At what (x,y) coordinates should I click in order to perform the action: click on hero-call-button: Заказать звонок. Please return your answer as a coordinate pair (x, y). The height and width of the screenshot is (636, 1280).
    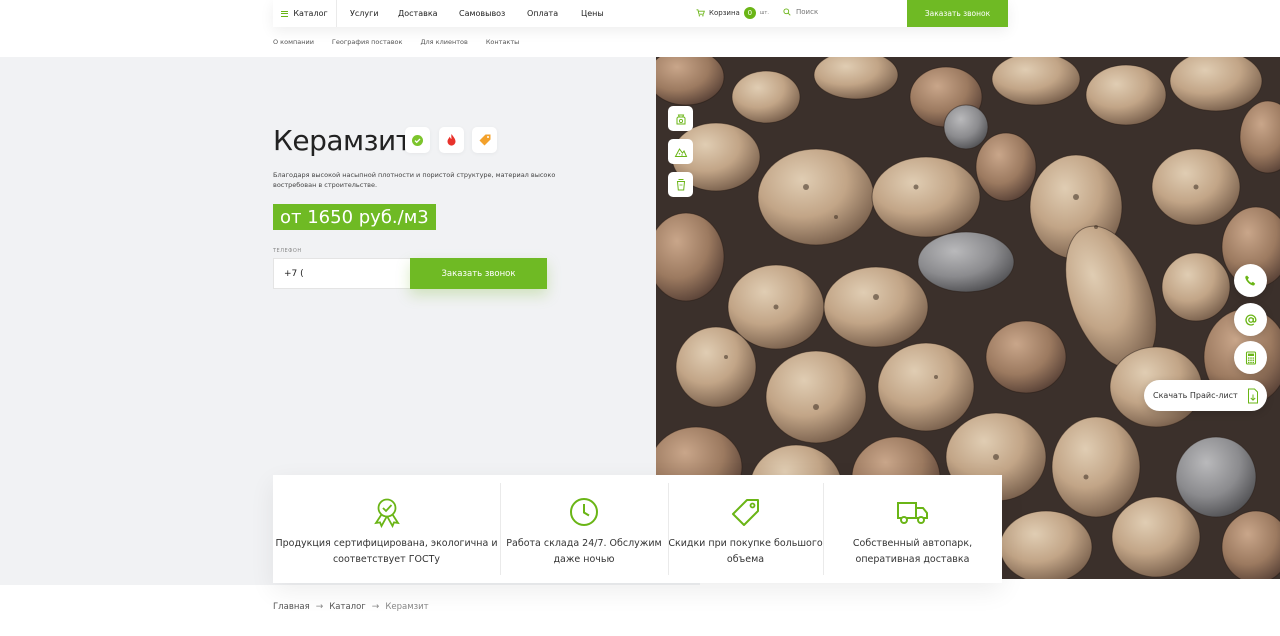
    Looking at the image, I should click on (478, 273).